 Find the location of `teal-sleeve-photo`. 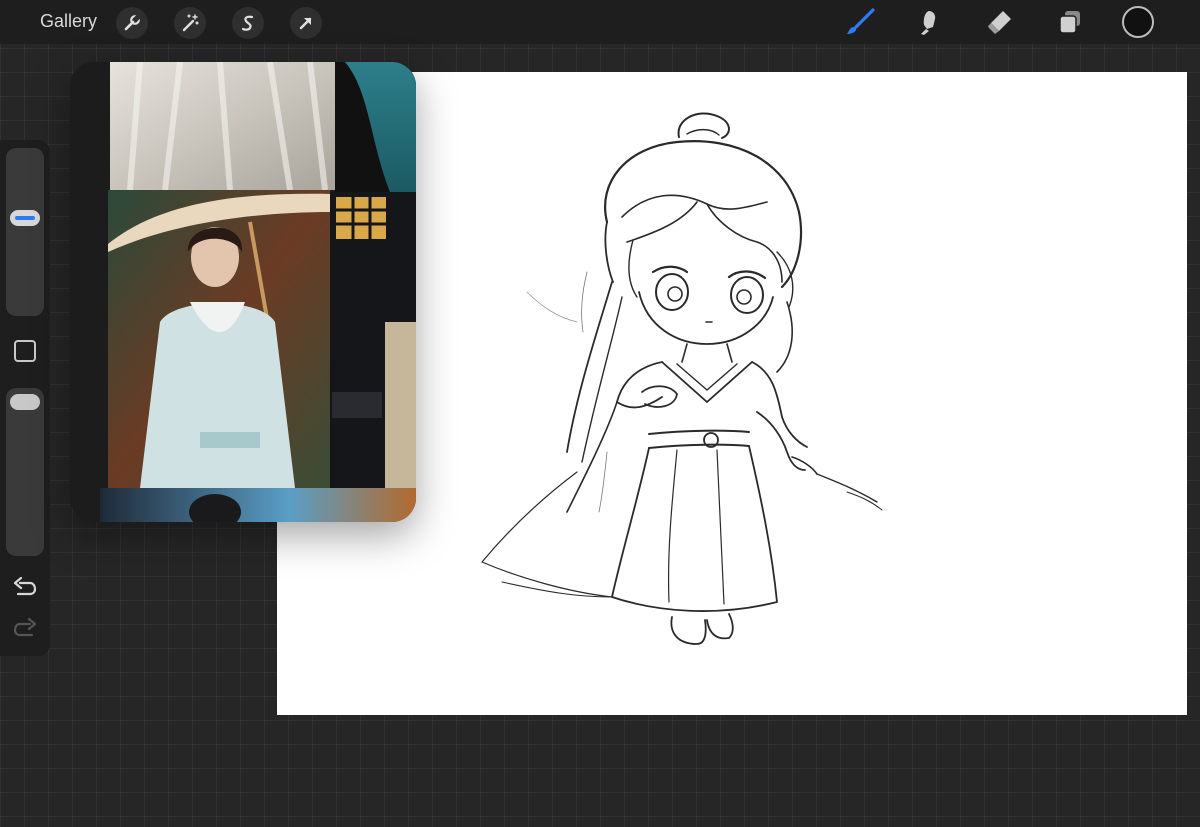

teal-sleeve-photo is located at coordinates (375, 127).